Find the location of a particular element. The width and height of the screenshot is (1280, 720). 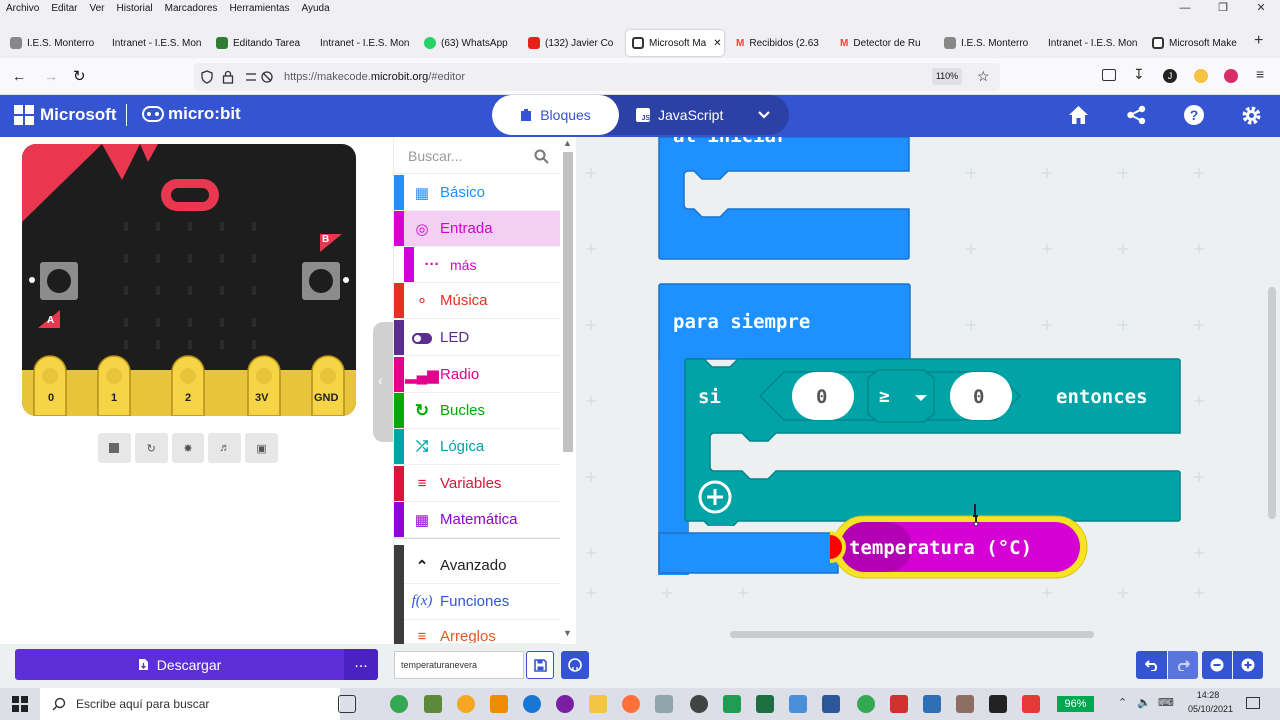

acrobat-icon is located at coordinates (899, 704).